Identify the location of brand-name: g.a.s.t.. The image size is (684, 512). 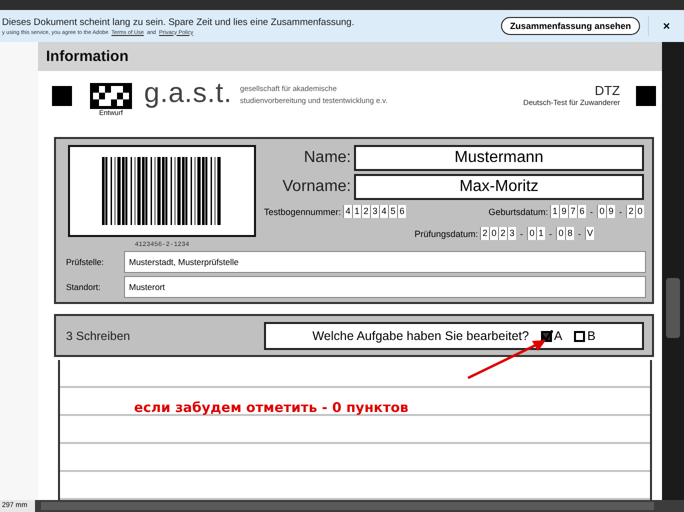
(188, 93).